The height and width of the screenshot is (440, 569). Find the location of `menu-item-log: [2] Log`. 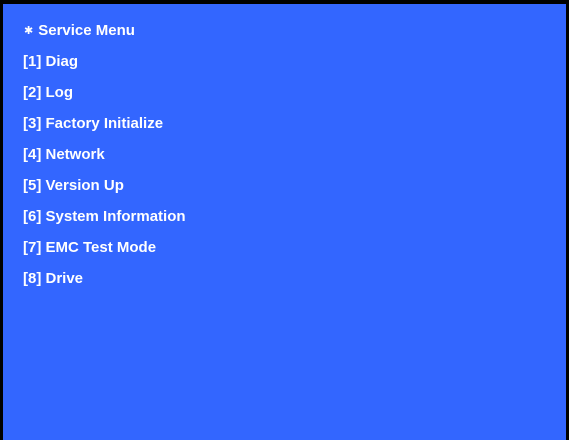

menu-item-log: [2] Log is located at coordinates (104, 92).